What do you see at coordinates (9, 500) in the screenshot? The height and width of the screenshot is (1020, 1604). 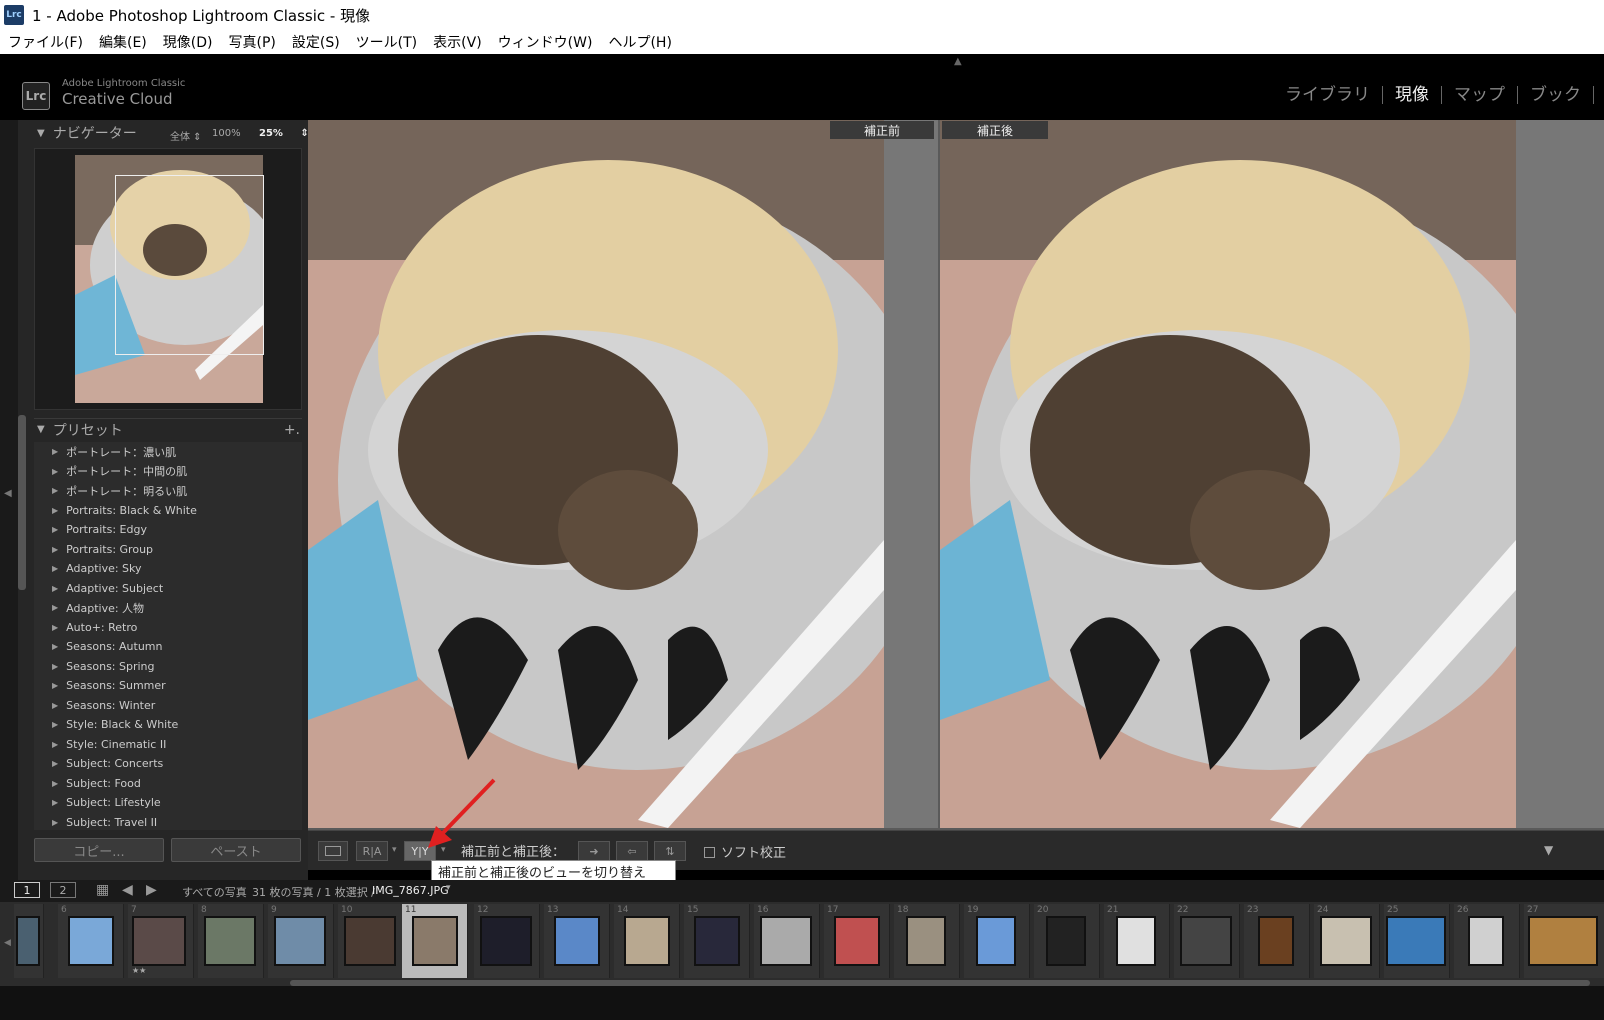 I see `left-panel-edge: ◀` at bounding box center [9, 500].